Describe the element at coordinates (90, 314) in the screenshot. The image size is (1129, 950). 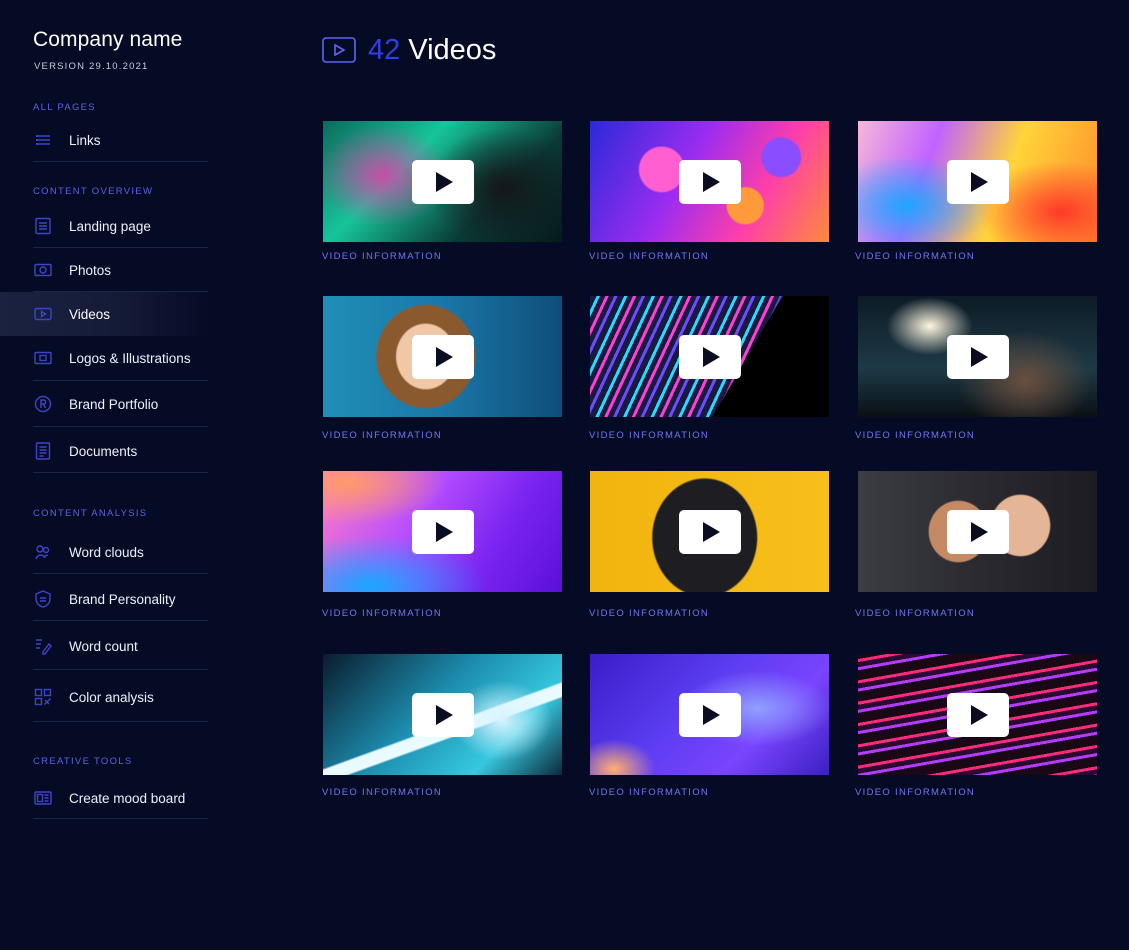
I see `sidebar-item-label: Videos` at that location.